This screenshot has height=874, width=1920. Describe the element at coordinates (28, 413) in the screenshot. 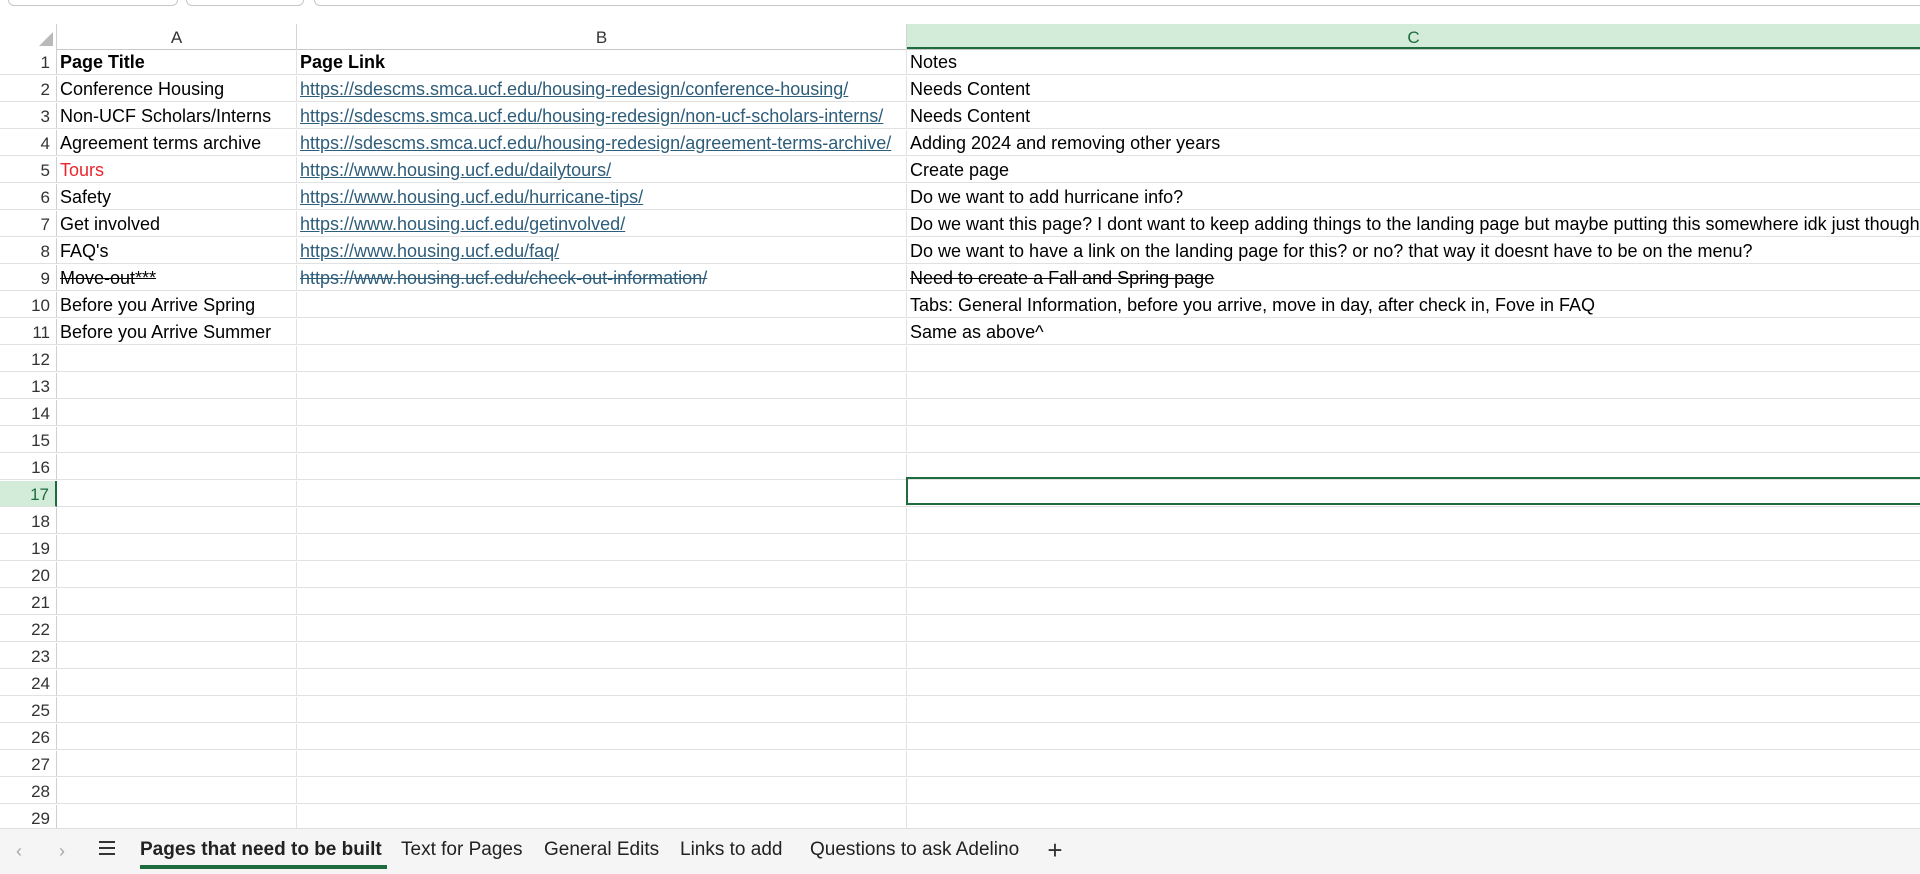

I see `row-header: 14` at that location.